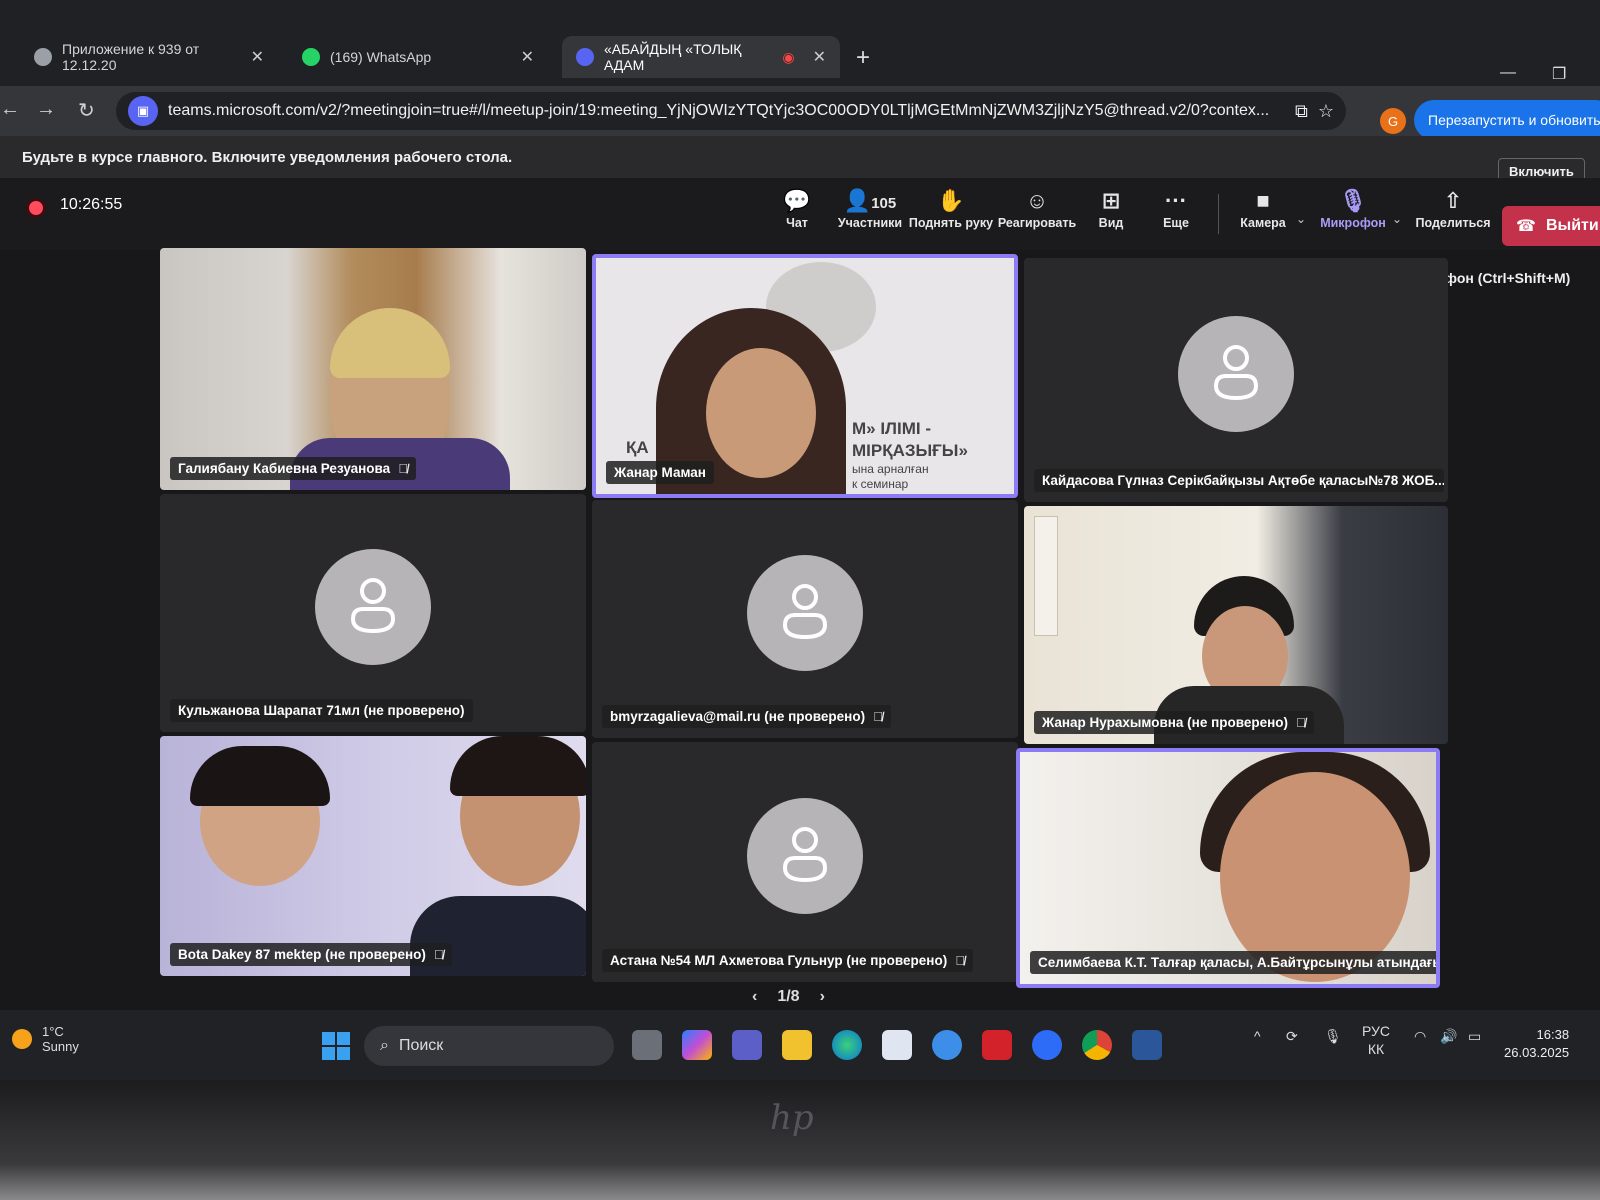  I want to click on person-face, so click(761, 413).